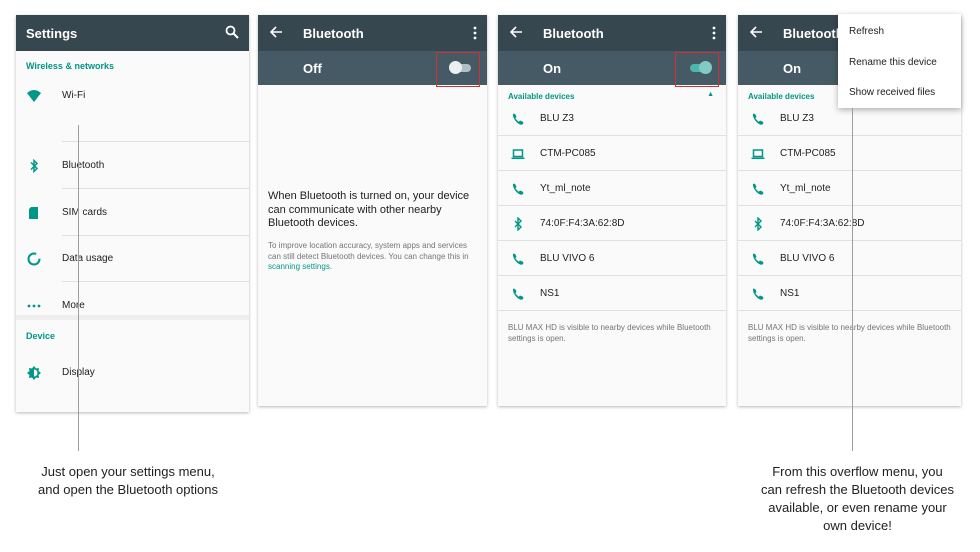 The image size is (980, 552). I want to click on available-devices-header: Available devices, so click(781, 96).